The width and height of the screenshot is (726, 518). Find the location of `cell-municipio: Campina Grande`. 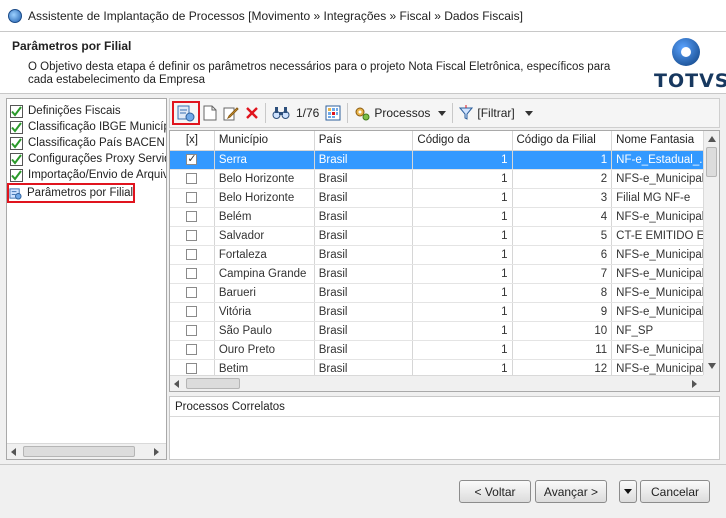

cell-municipio: Campina Grande is located at coordinates (264, 274).